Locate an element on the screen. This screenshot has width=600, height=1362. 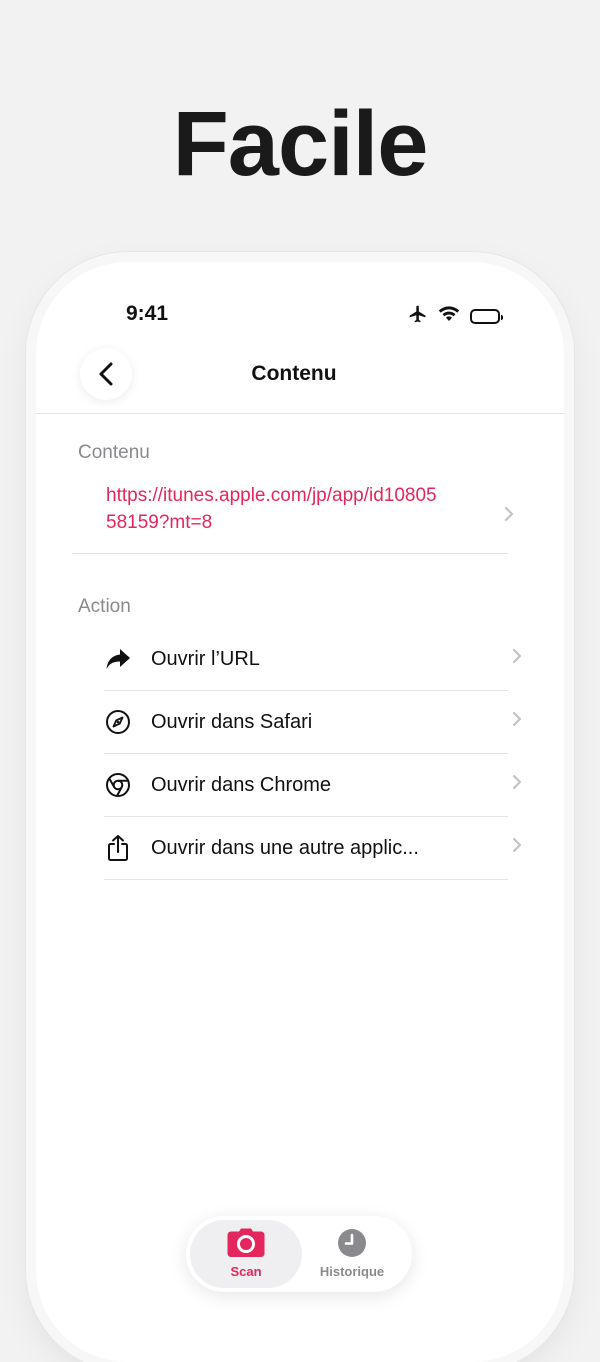
content-section-label: Contenu is located at coordinates (114, 452).